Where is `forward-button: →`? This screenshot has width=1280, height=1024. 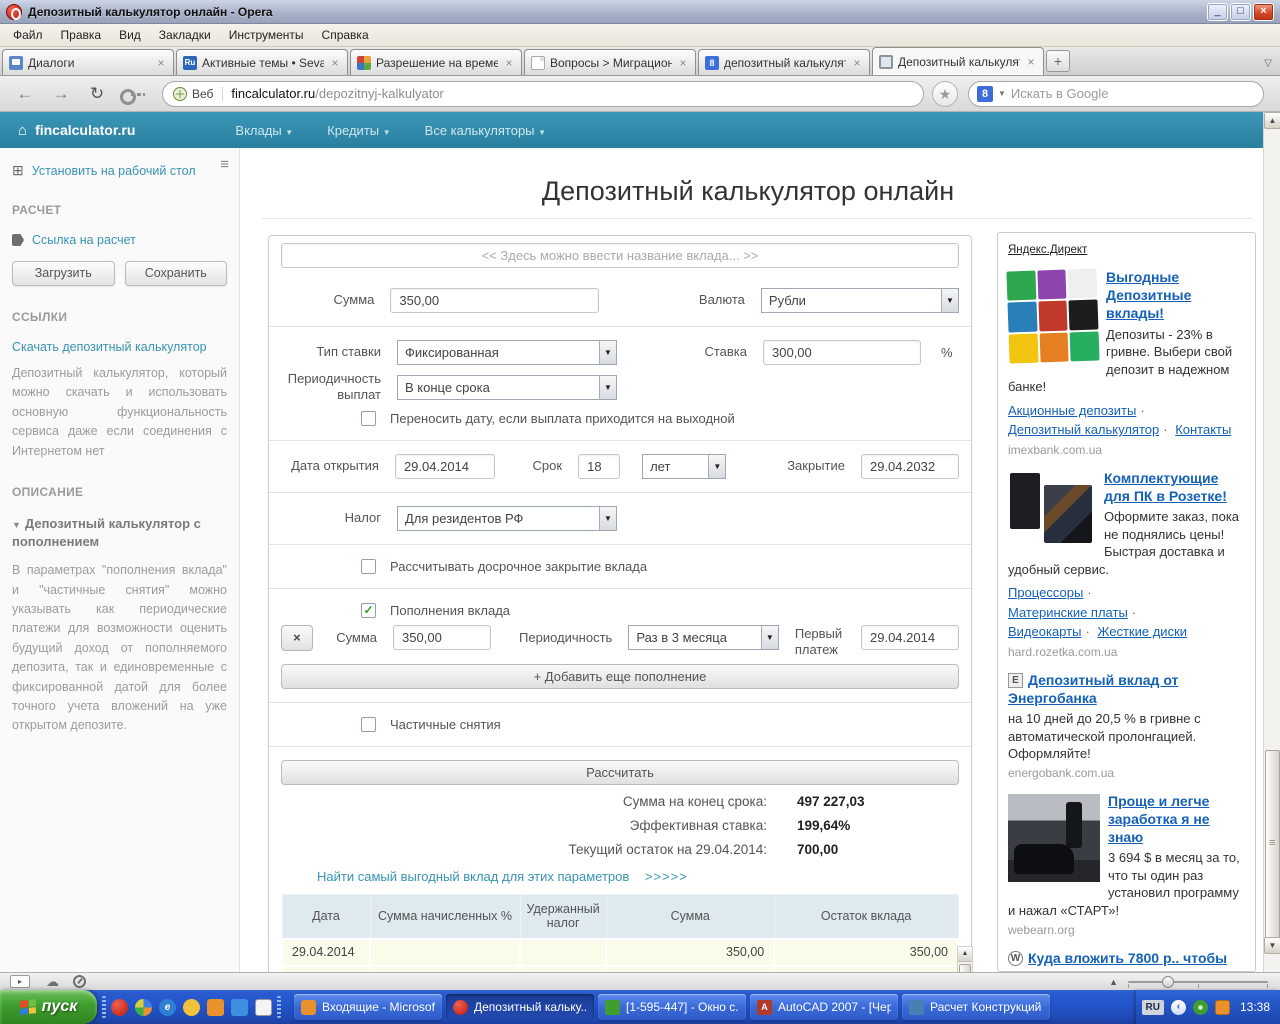
forward-button: → is located at coordinates (61, 94).